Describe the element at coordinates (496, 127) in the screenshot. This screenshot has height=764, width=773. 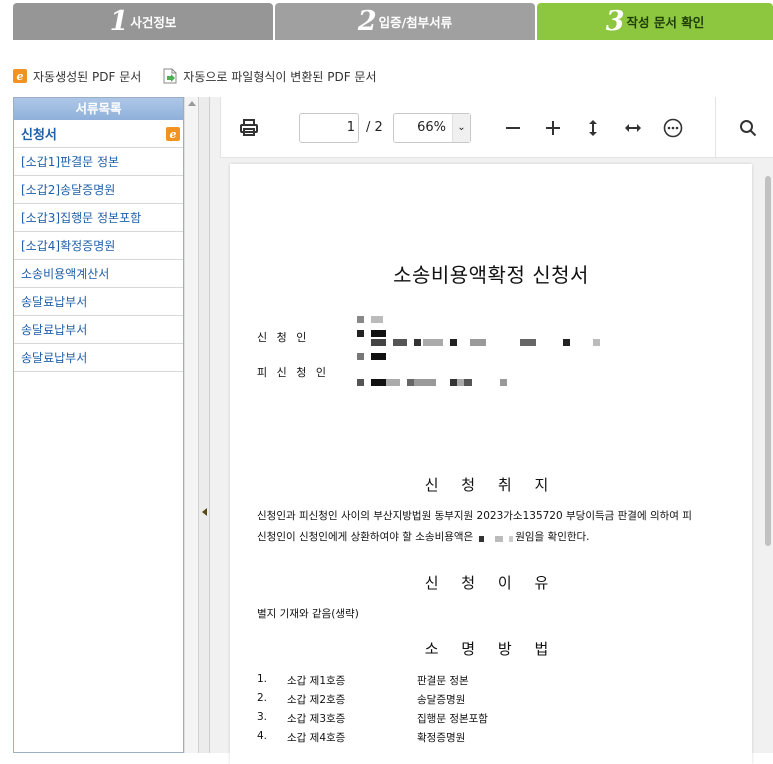
I see `pdf-toolbar: 1 / 2 66% ⌄` at that location.